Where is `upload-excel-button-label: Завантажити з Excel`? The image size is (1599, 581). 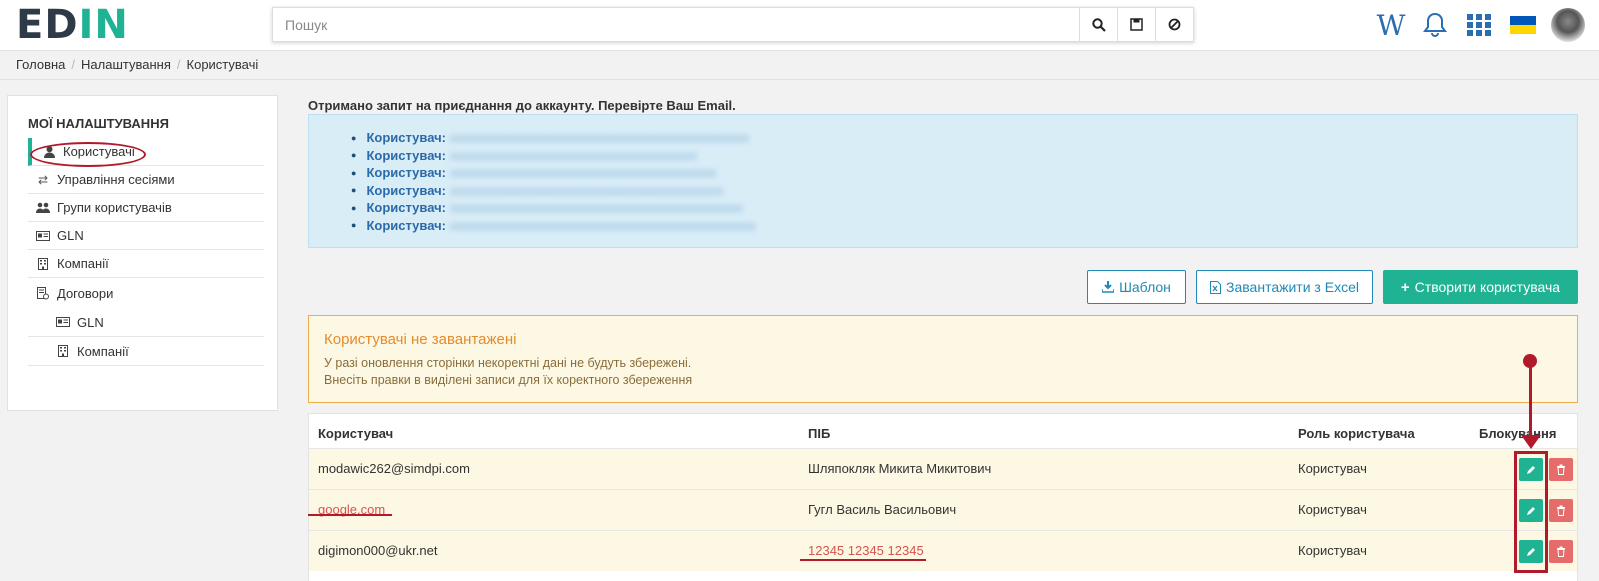 upload-excel-button-label: Завантажити з Excel is located at coordinates (1292, 287).